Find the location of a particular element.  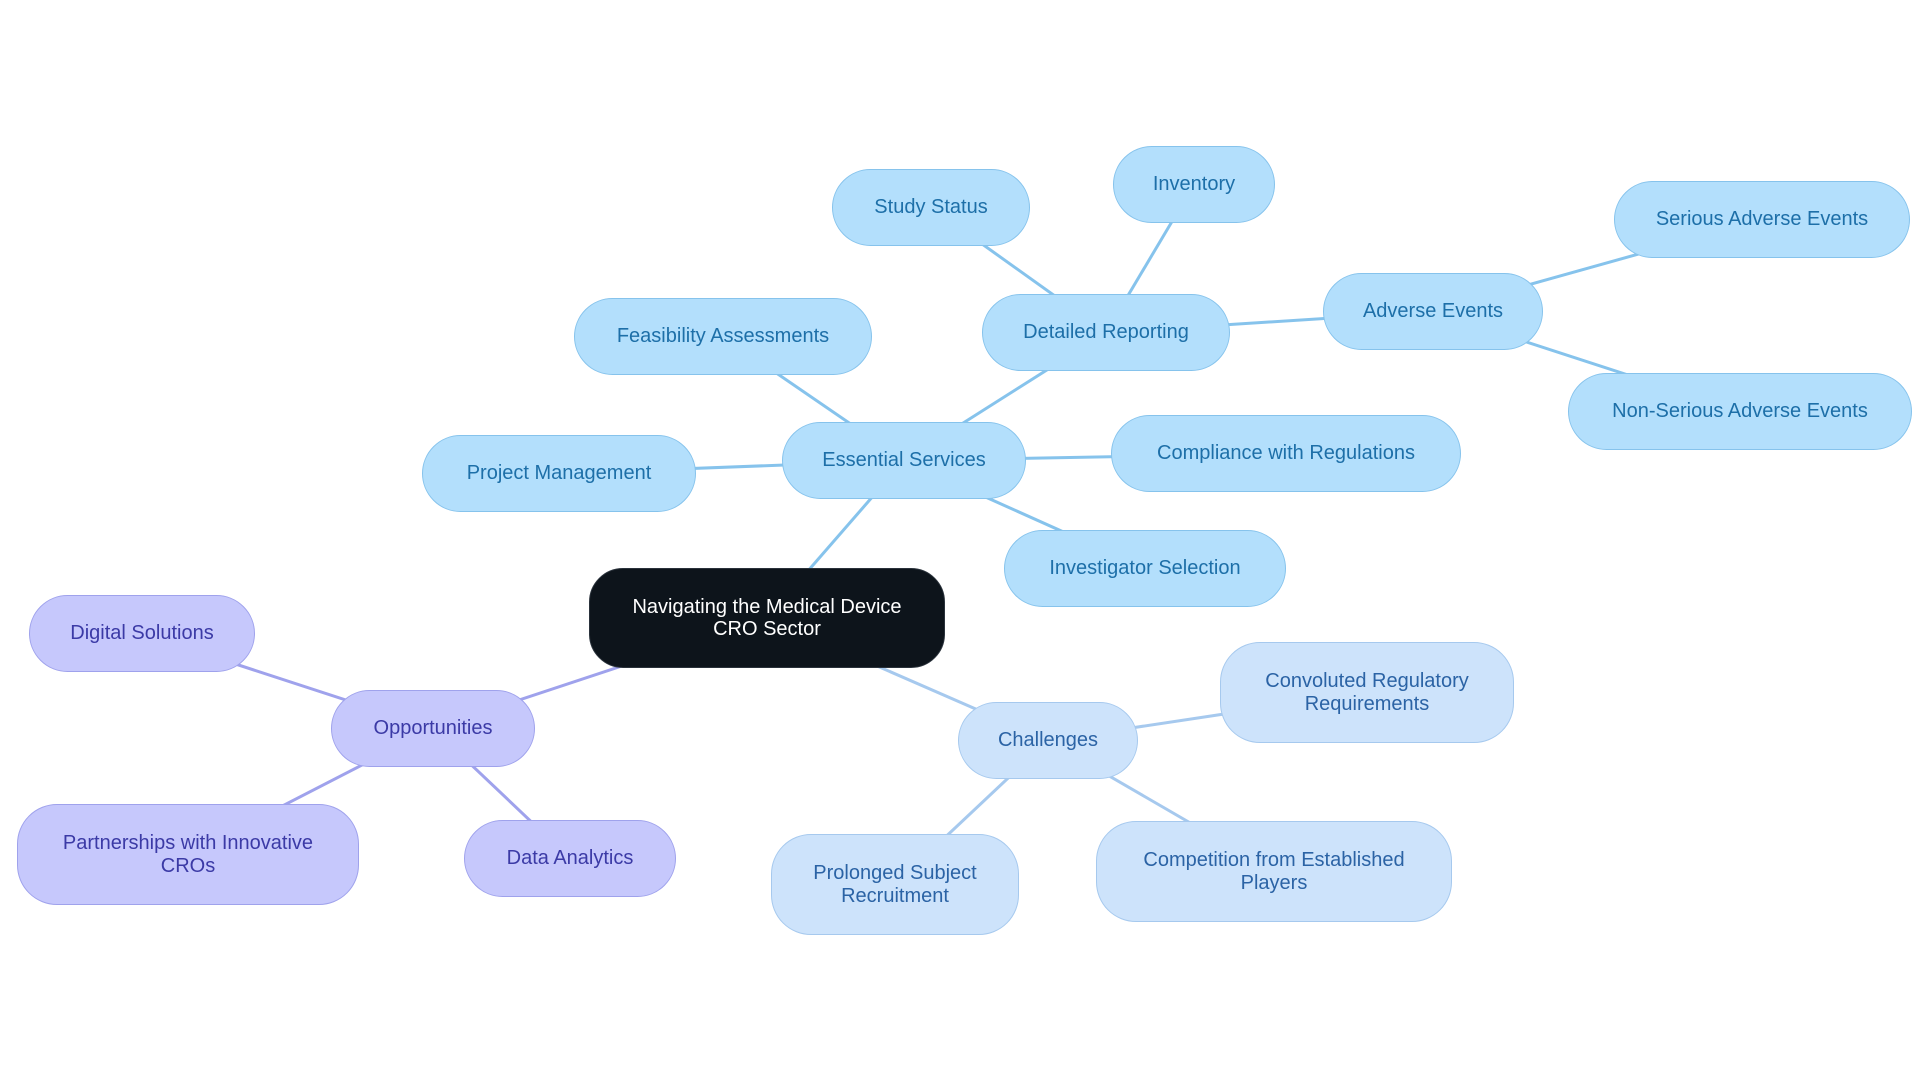

node-challenges-label: Challenges is located at coordinates (1048, 740).